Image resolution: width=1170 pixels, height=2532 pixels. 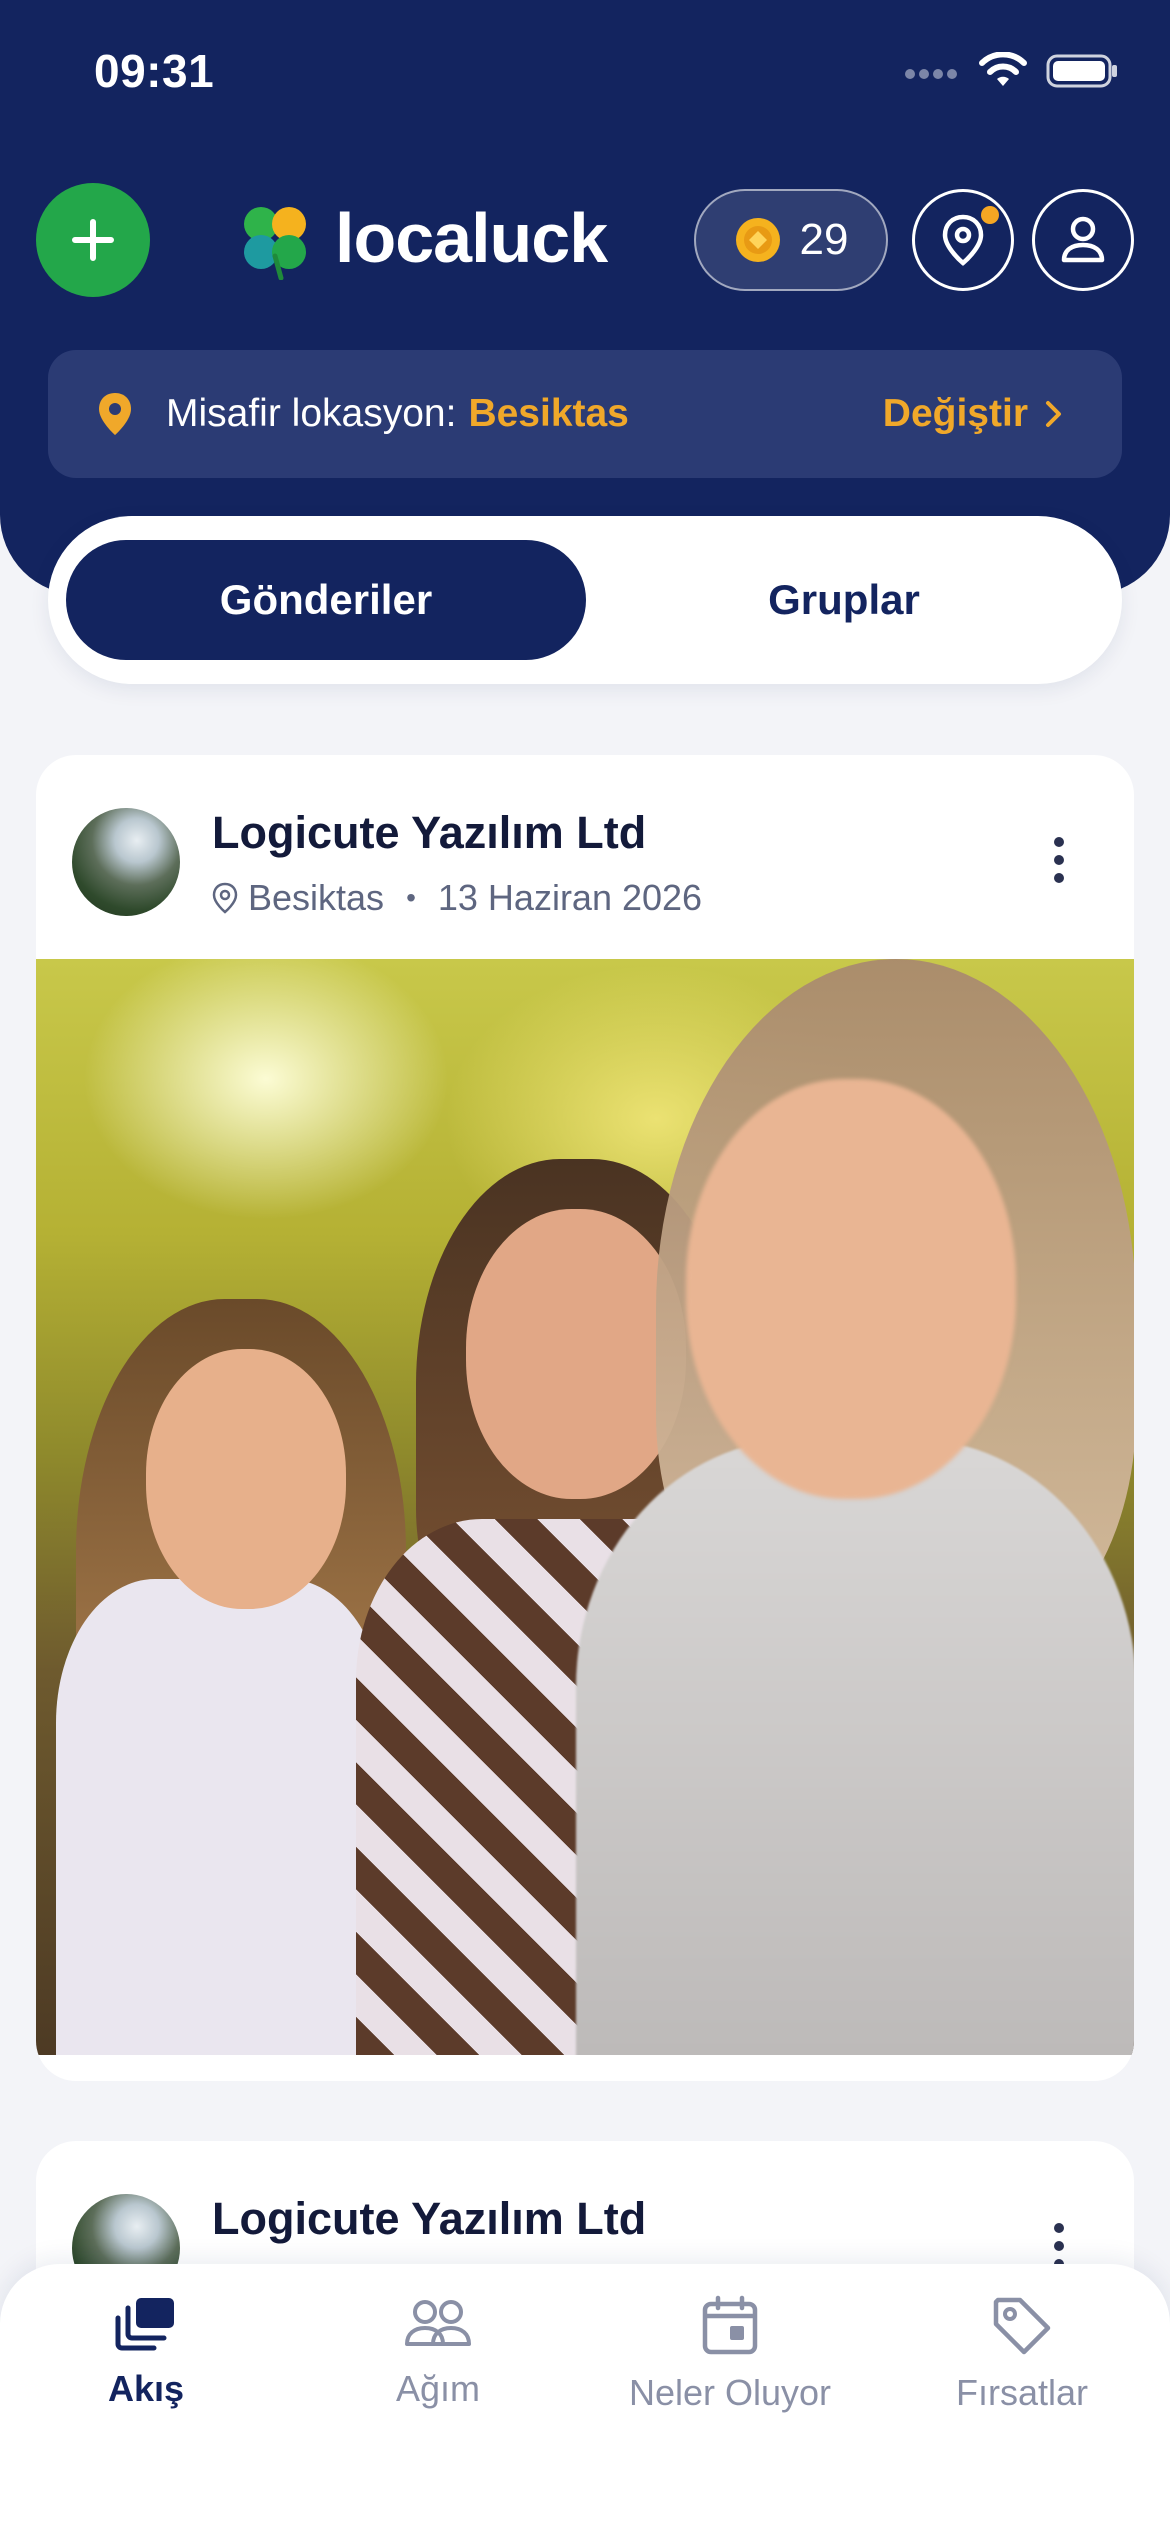 I want to click on change-location-button: Değiştir, so click(x=973, y=414).